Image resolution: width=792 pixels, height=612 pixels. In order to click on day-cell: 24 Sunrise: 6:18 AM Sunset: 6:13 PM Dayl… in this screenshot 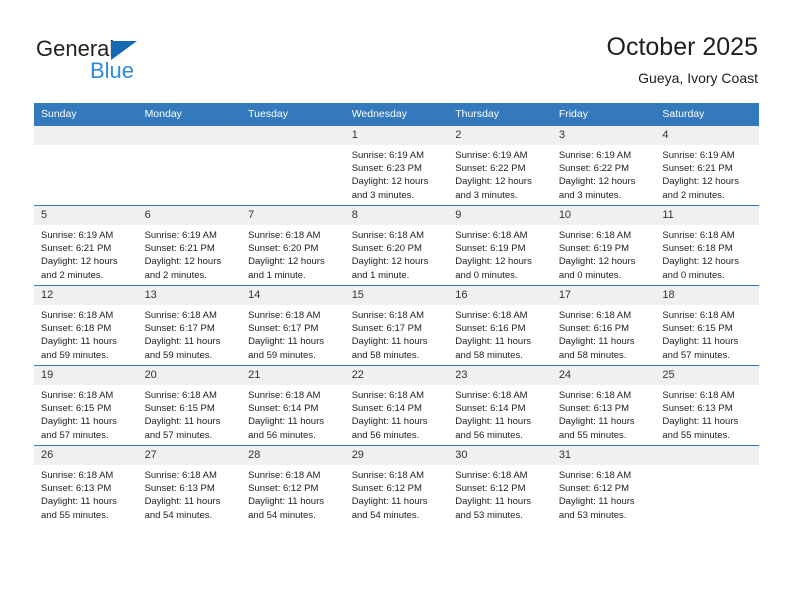, I will do `click(603, 405)`.